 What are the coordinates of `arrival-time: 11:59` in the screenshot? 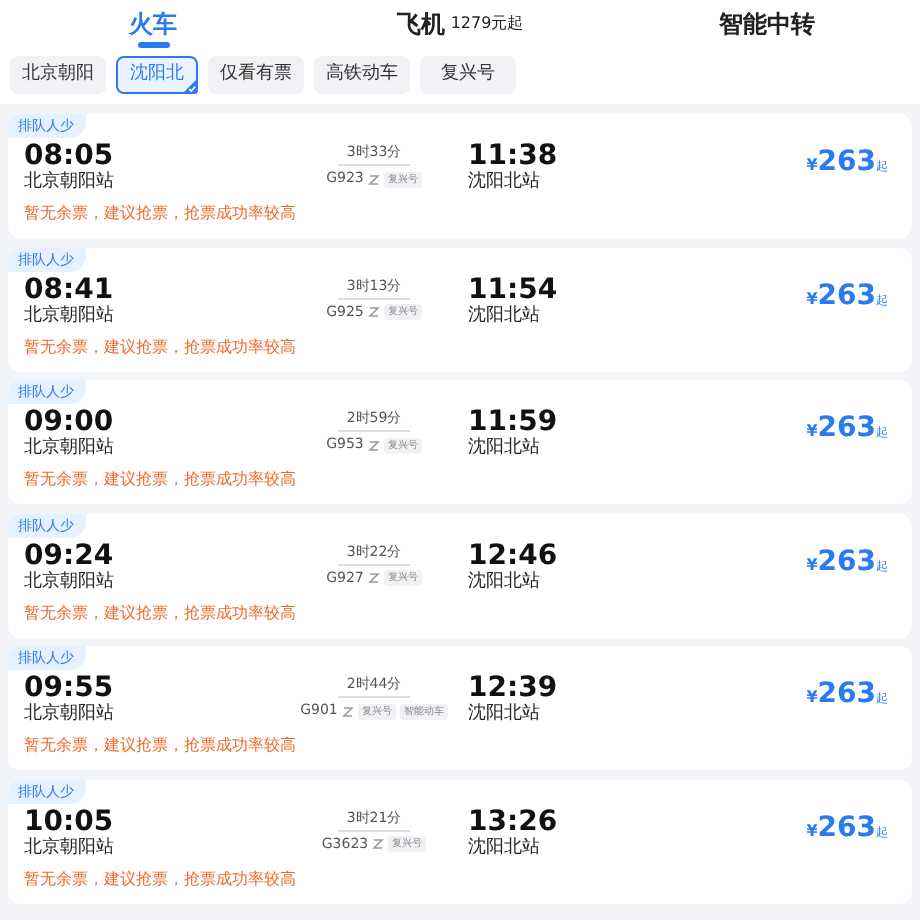 It's located at (513, 422).